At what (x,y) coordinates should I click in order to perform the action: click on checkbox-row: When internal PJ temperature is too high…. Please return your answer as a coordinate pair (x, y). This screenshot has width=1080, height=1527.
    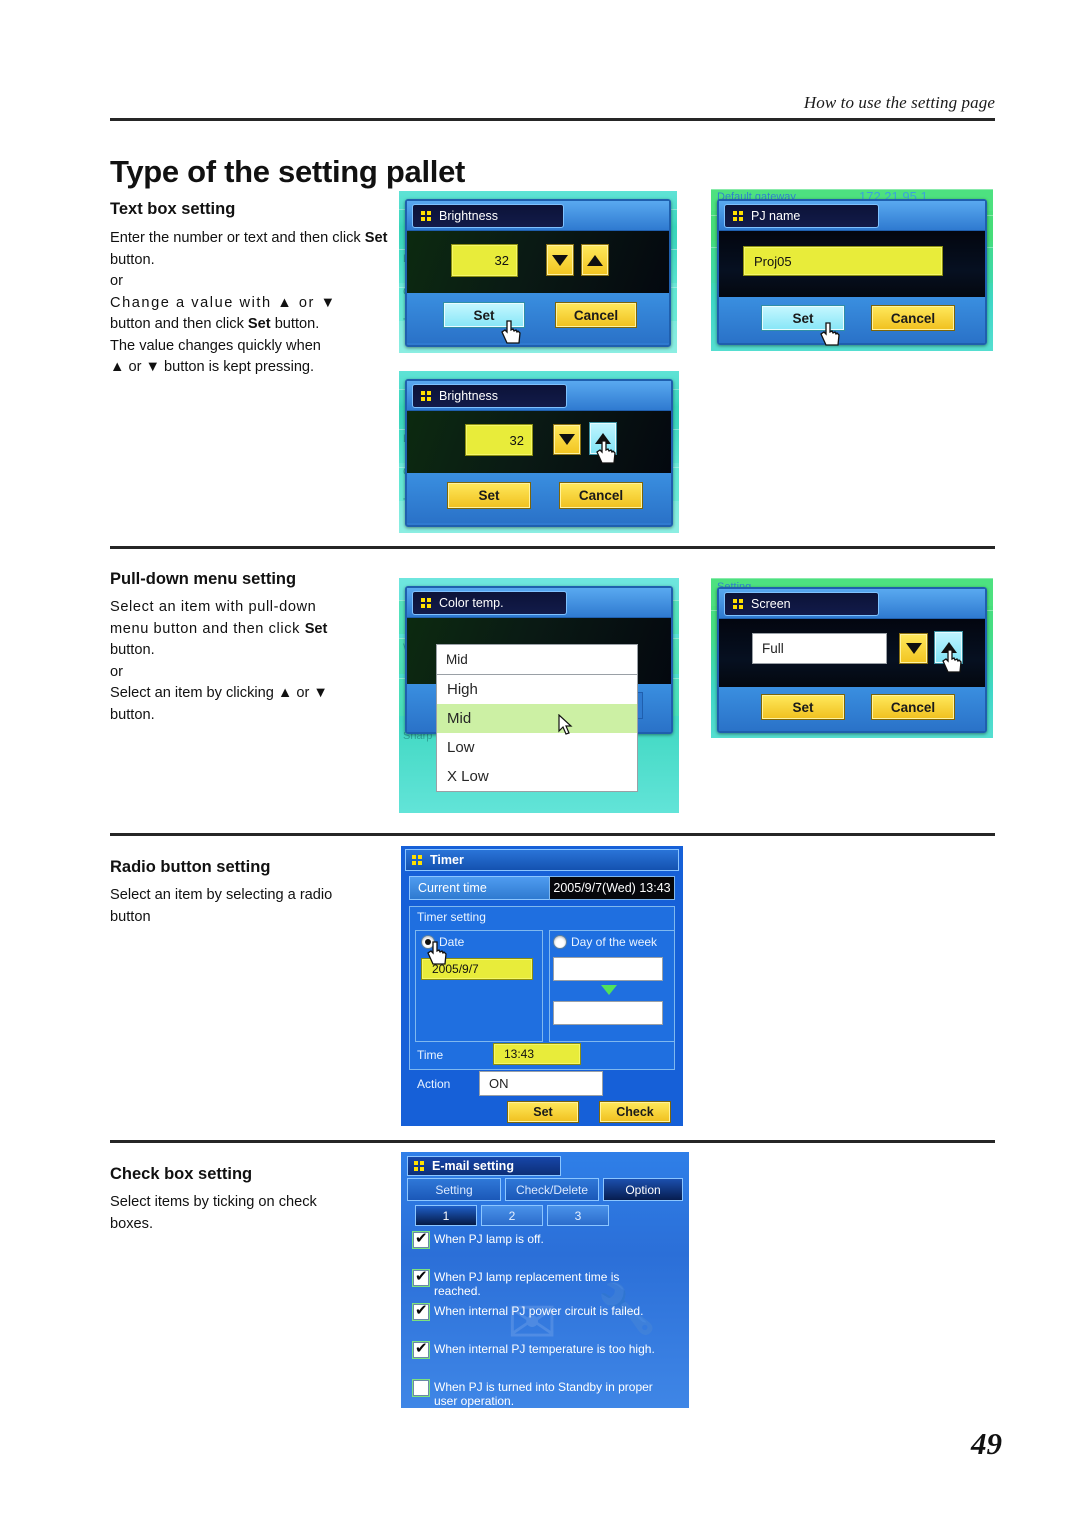
    Looking at the image, I should click on (544, 1349).